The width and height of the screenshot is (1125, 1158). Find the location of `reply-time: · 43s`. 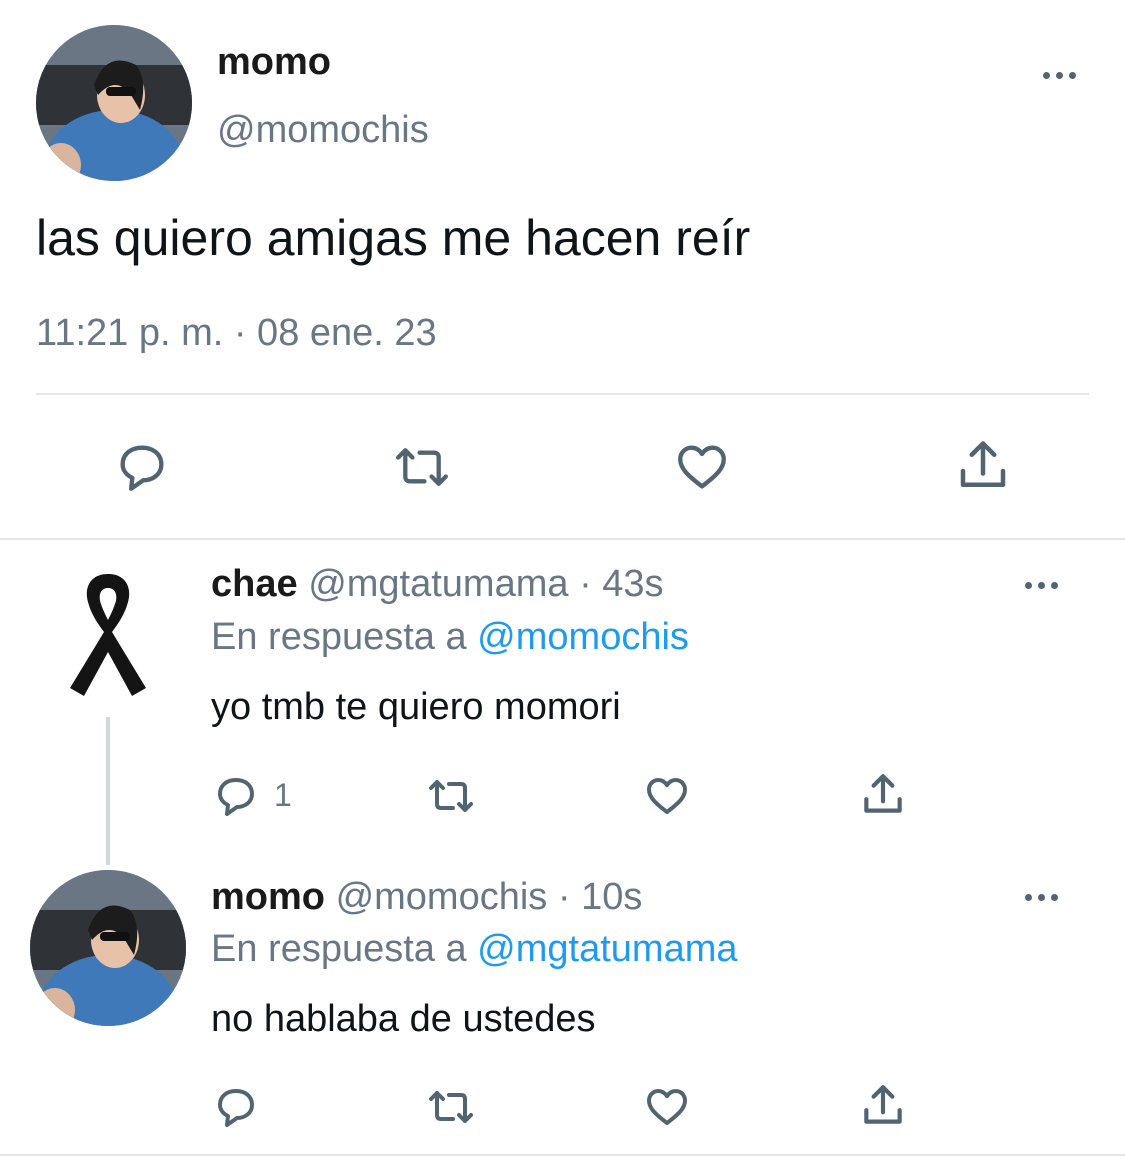

reply-time: · 43s is located at coordinates (621, 584).